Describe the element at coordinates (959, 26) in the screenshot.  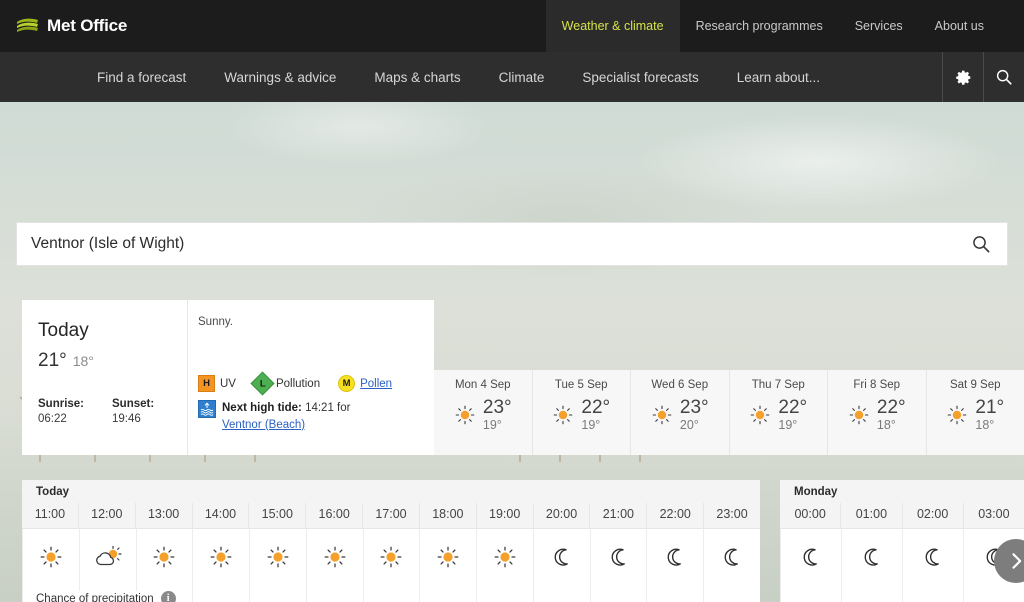
I see `topnav-item-about-us: About us` at that location.